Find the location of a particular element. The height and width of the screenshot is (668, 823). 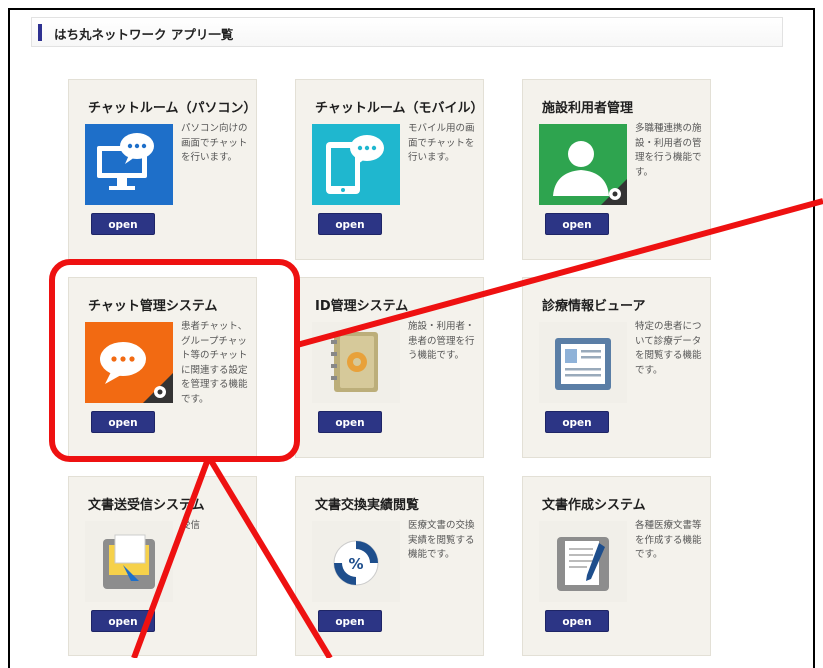

app-card-facility-users: 施設利用者管理 多職種連携の施設・利用者の管理を行う機能です。 open is located at coordinates (616, 169).